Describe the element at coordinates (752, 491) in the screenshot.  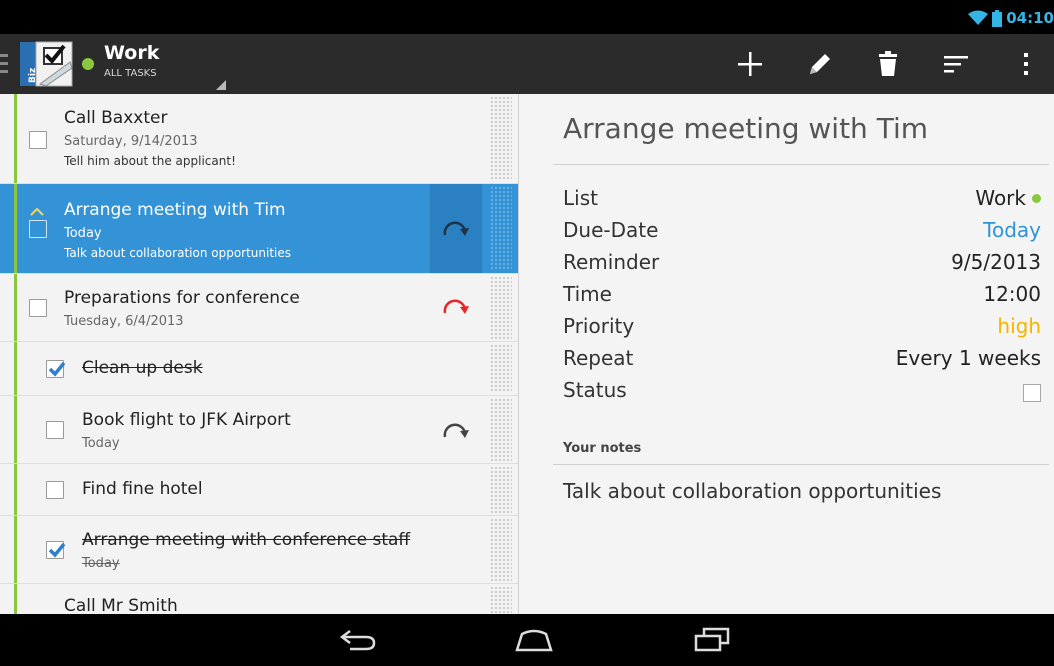
I see `notes-text: Talk about collaboration opportunities` at that location.